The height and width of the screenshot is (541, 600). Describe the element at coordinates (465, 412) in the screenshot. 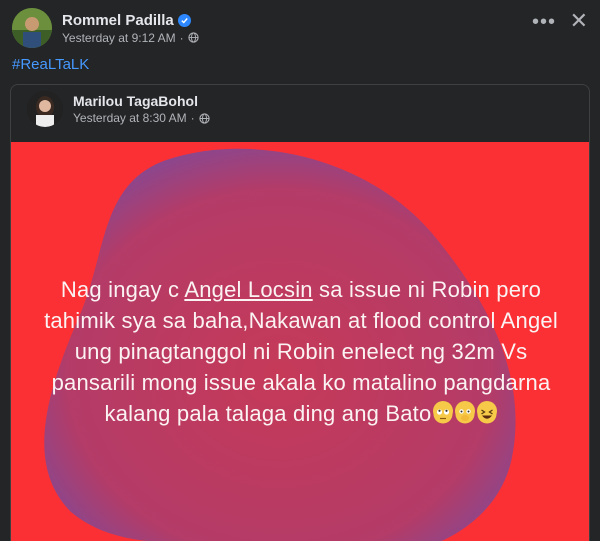

I see `hand-over-mouth-emoji-icon` at that location.